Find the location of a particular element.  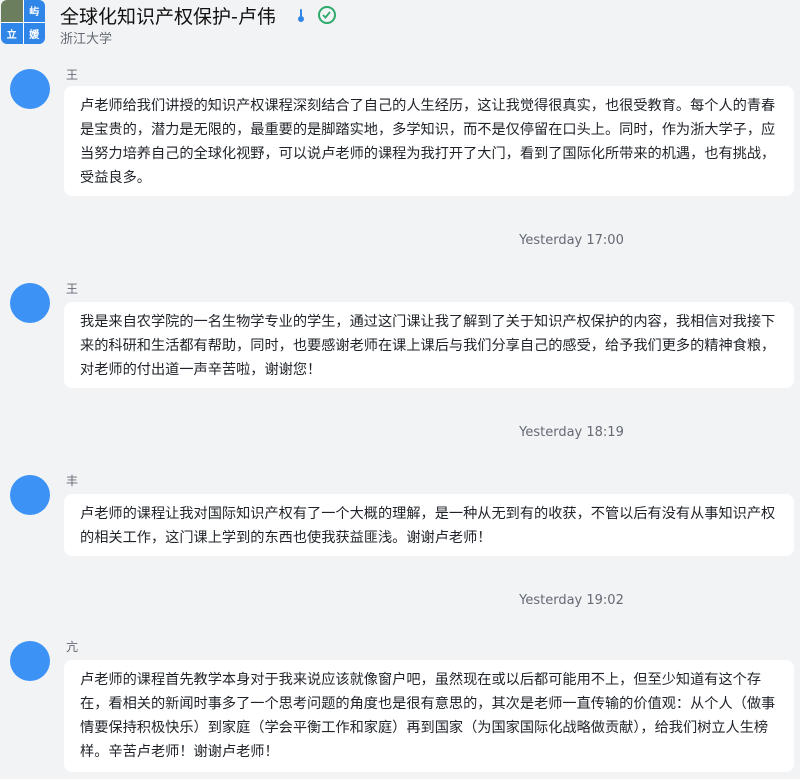

verified-check-icon is located at coordinates (326, 15).